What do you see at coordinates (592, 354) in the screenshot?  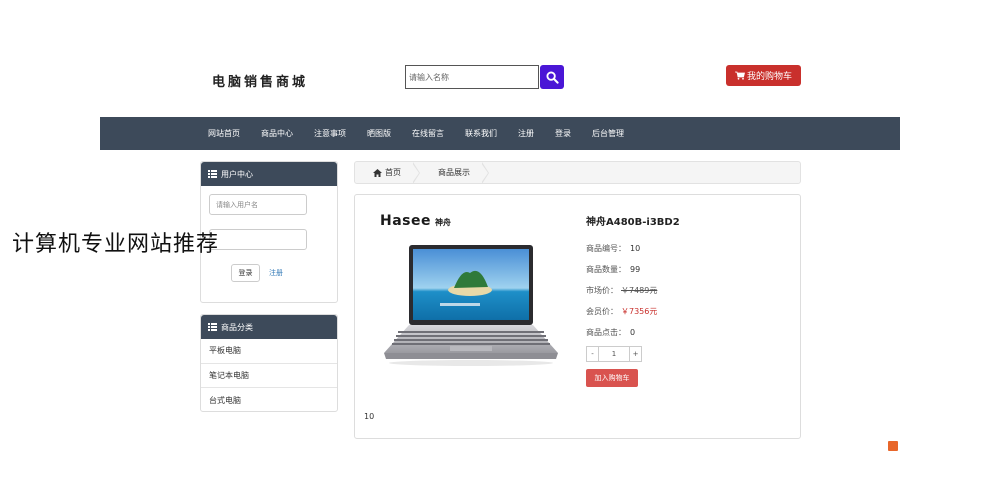 I see `quantity-decrement-button: -` at bounding box center [592, 354].